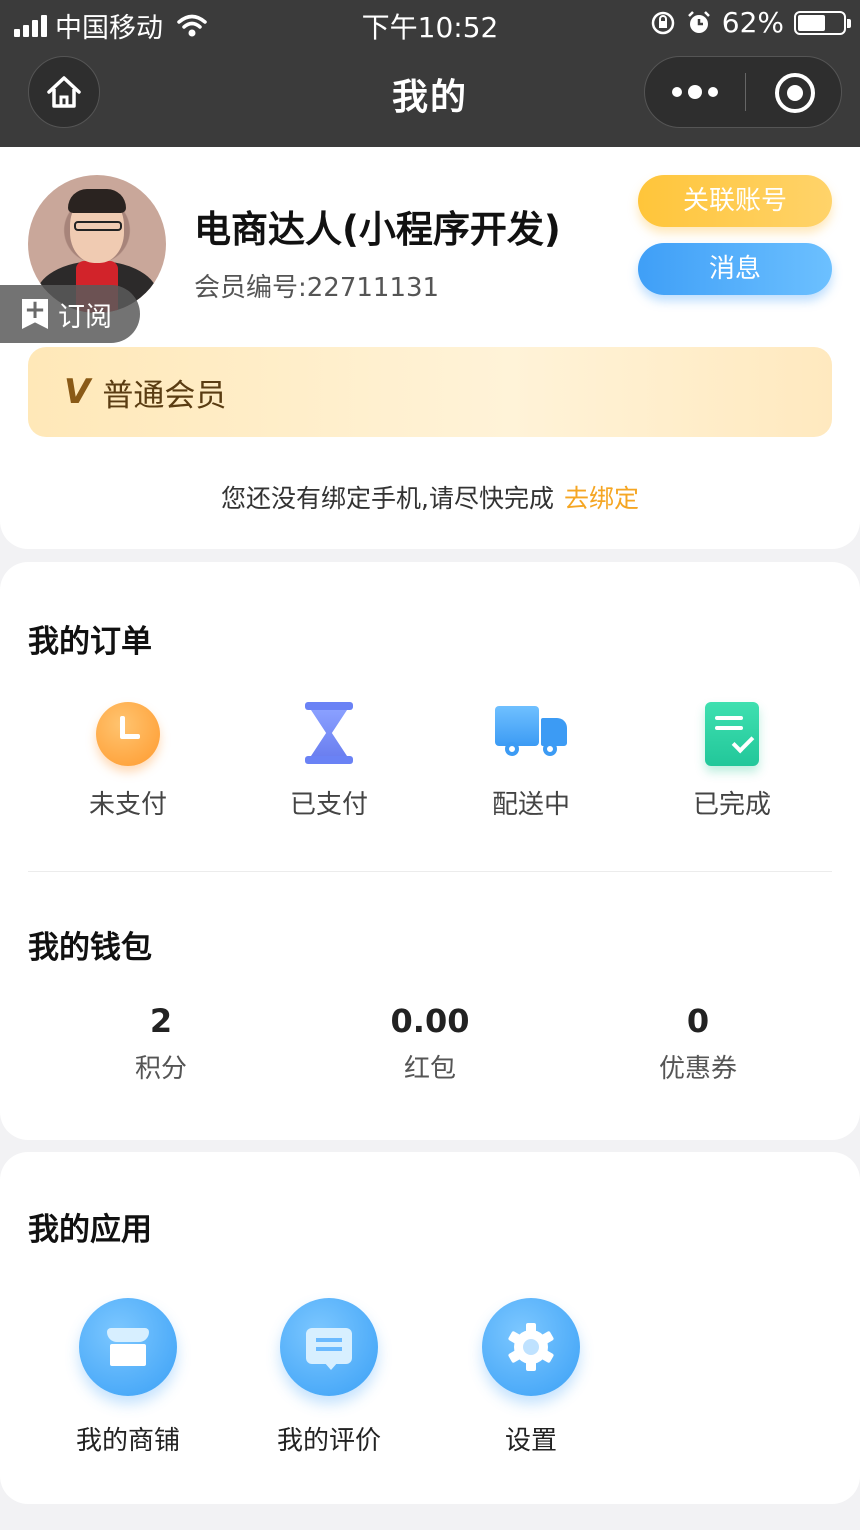  What do you see at coordinates (127, 805) in the screenshot?
I see `order-label: 未支付` at bounding box center [127, 805].